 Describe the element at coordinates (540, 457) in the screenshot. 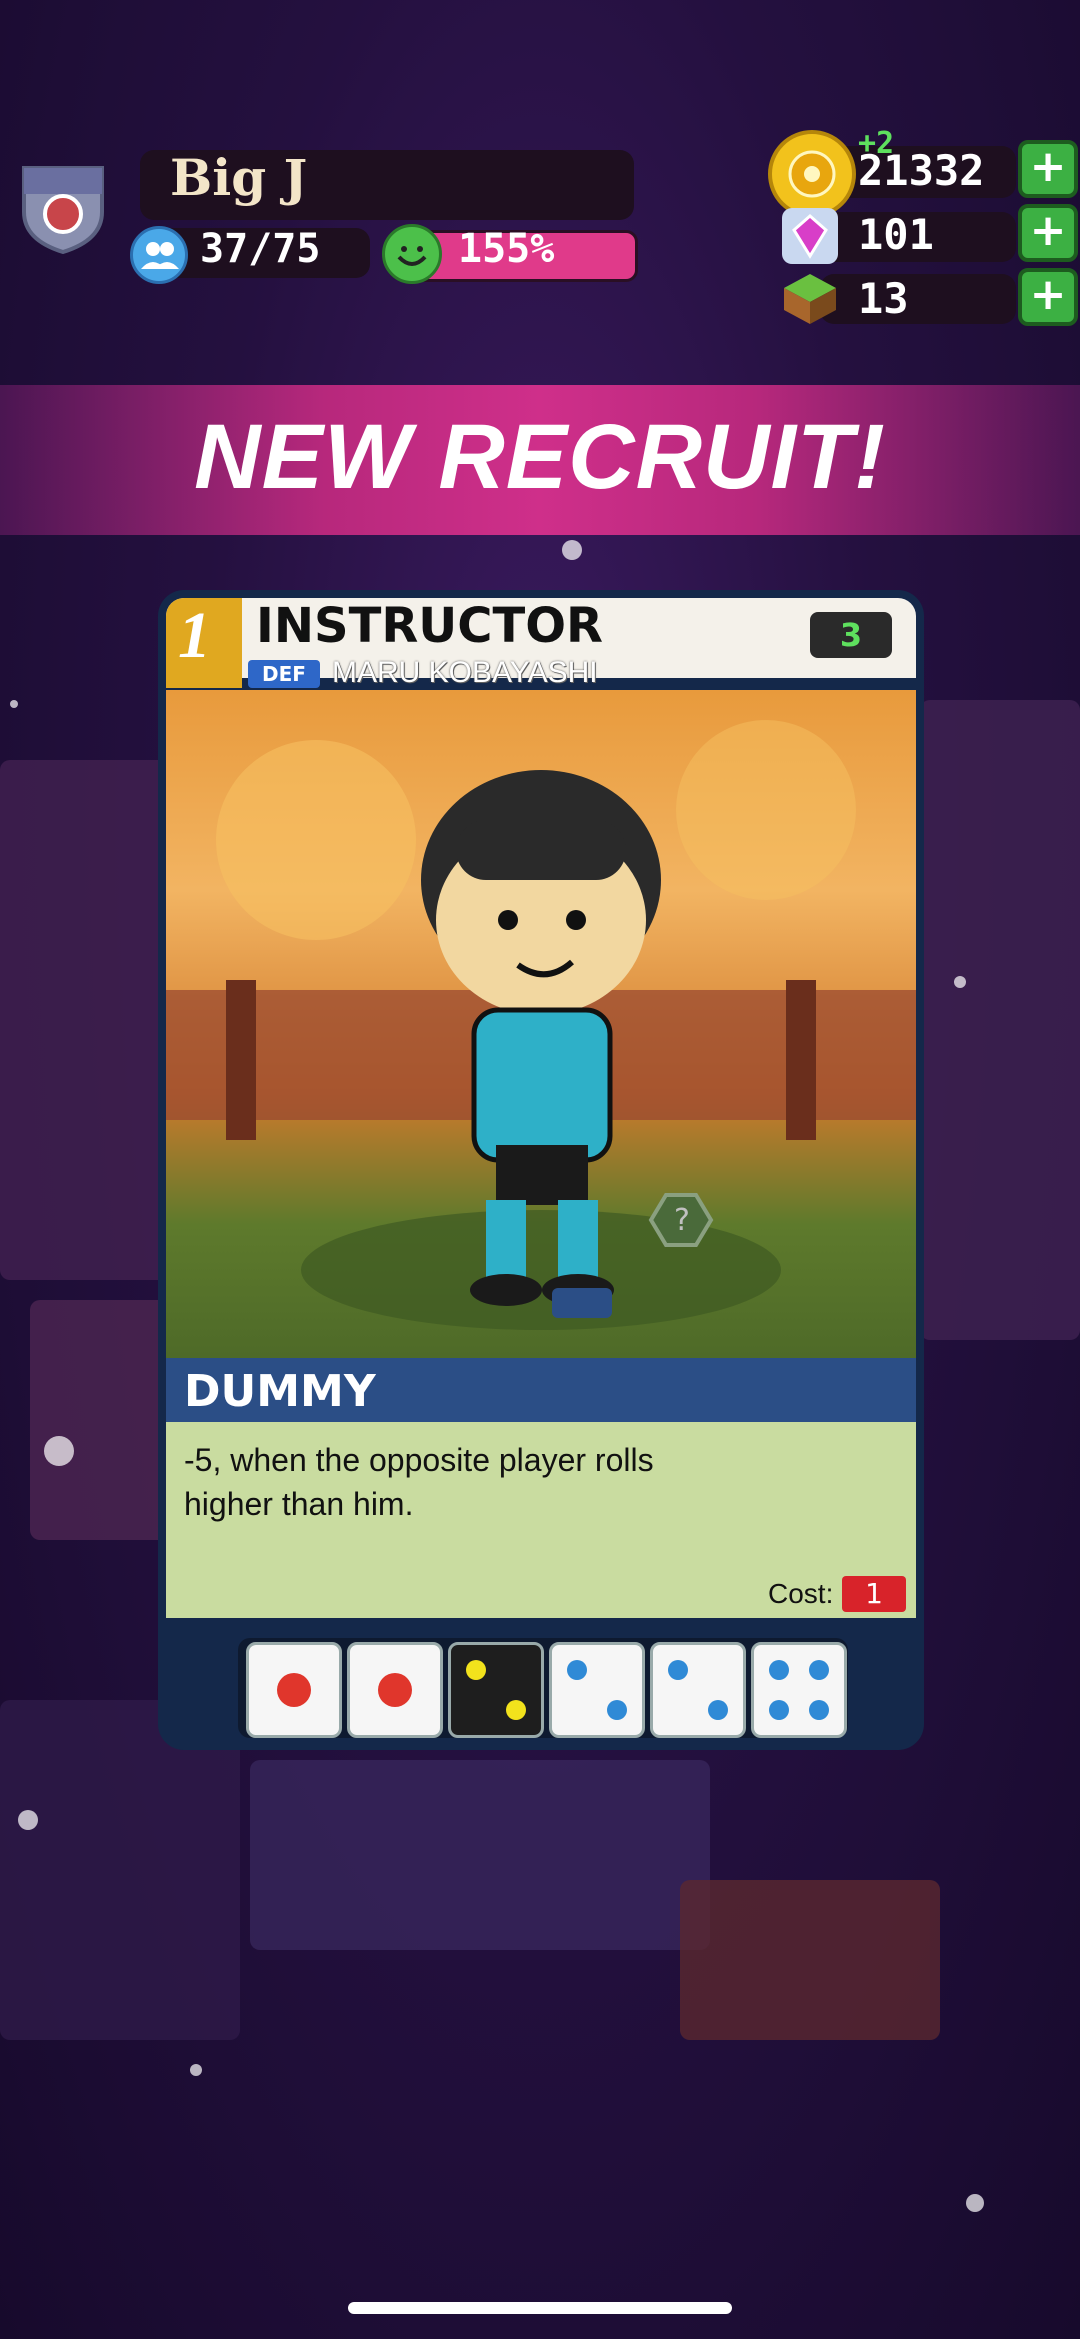

I see `banner-title: NEW RECRUIT!` at that location.